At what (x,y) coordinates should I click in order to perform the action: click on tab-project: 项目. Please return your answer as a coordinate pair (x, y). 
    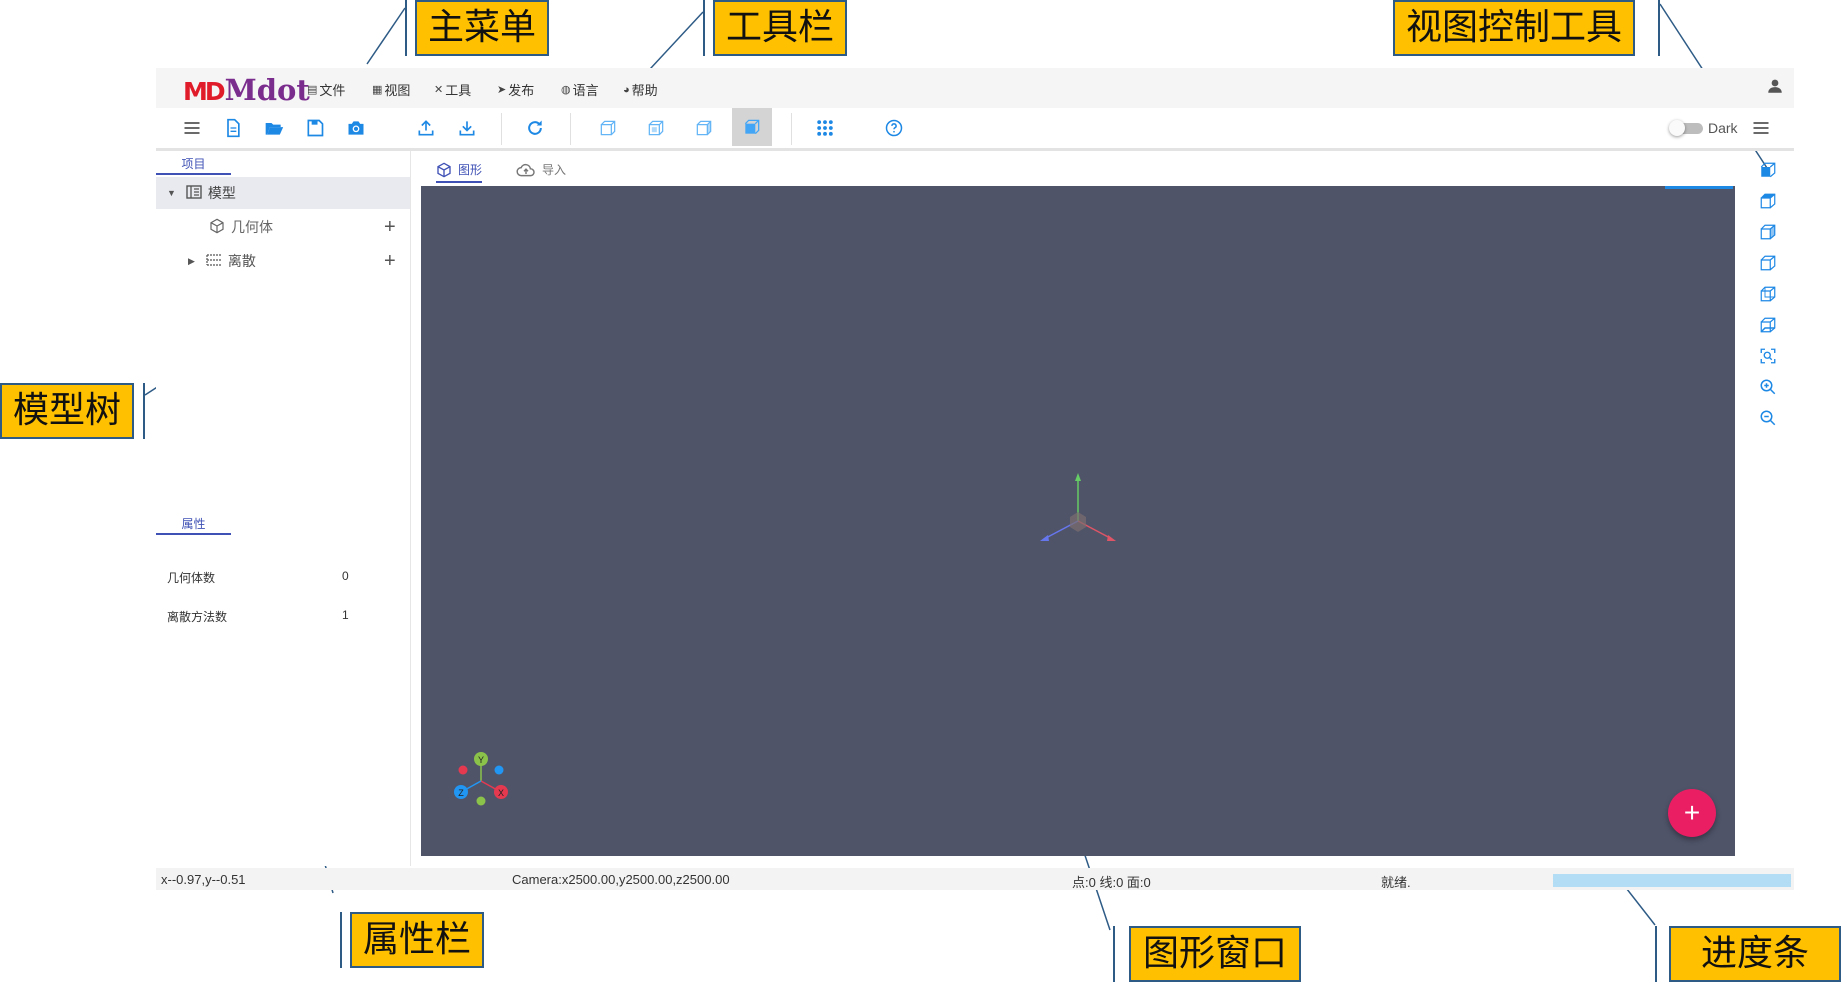
    Looking at the image, I should click on (193, 165).